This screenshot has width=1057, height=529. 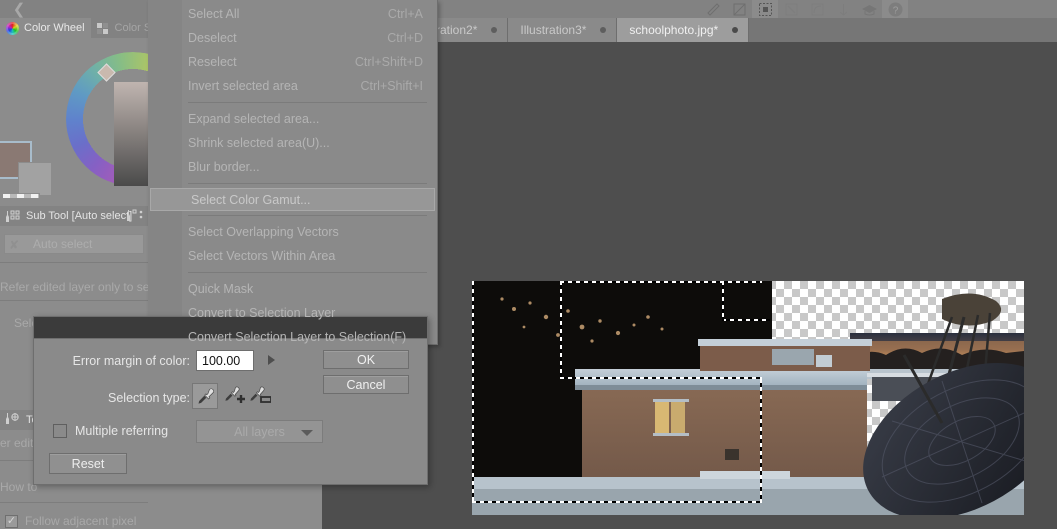 What do you see at coordinates (292, 14) in the screenshot?
I see `menu-item-select-all: Select All Ctrl+A` at bounding box center [292, 14].